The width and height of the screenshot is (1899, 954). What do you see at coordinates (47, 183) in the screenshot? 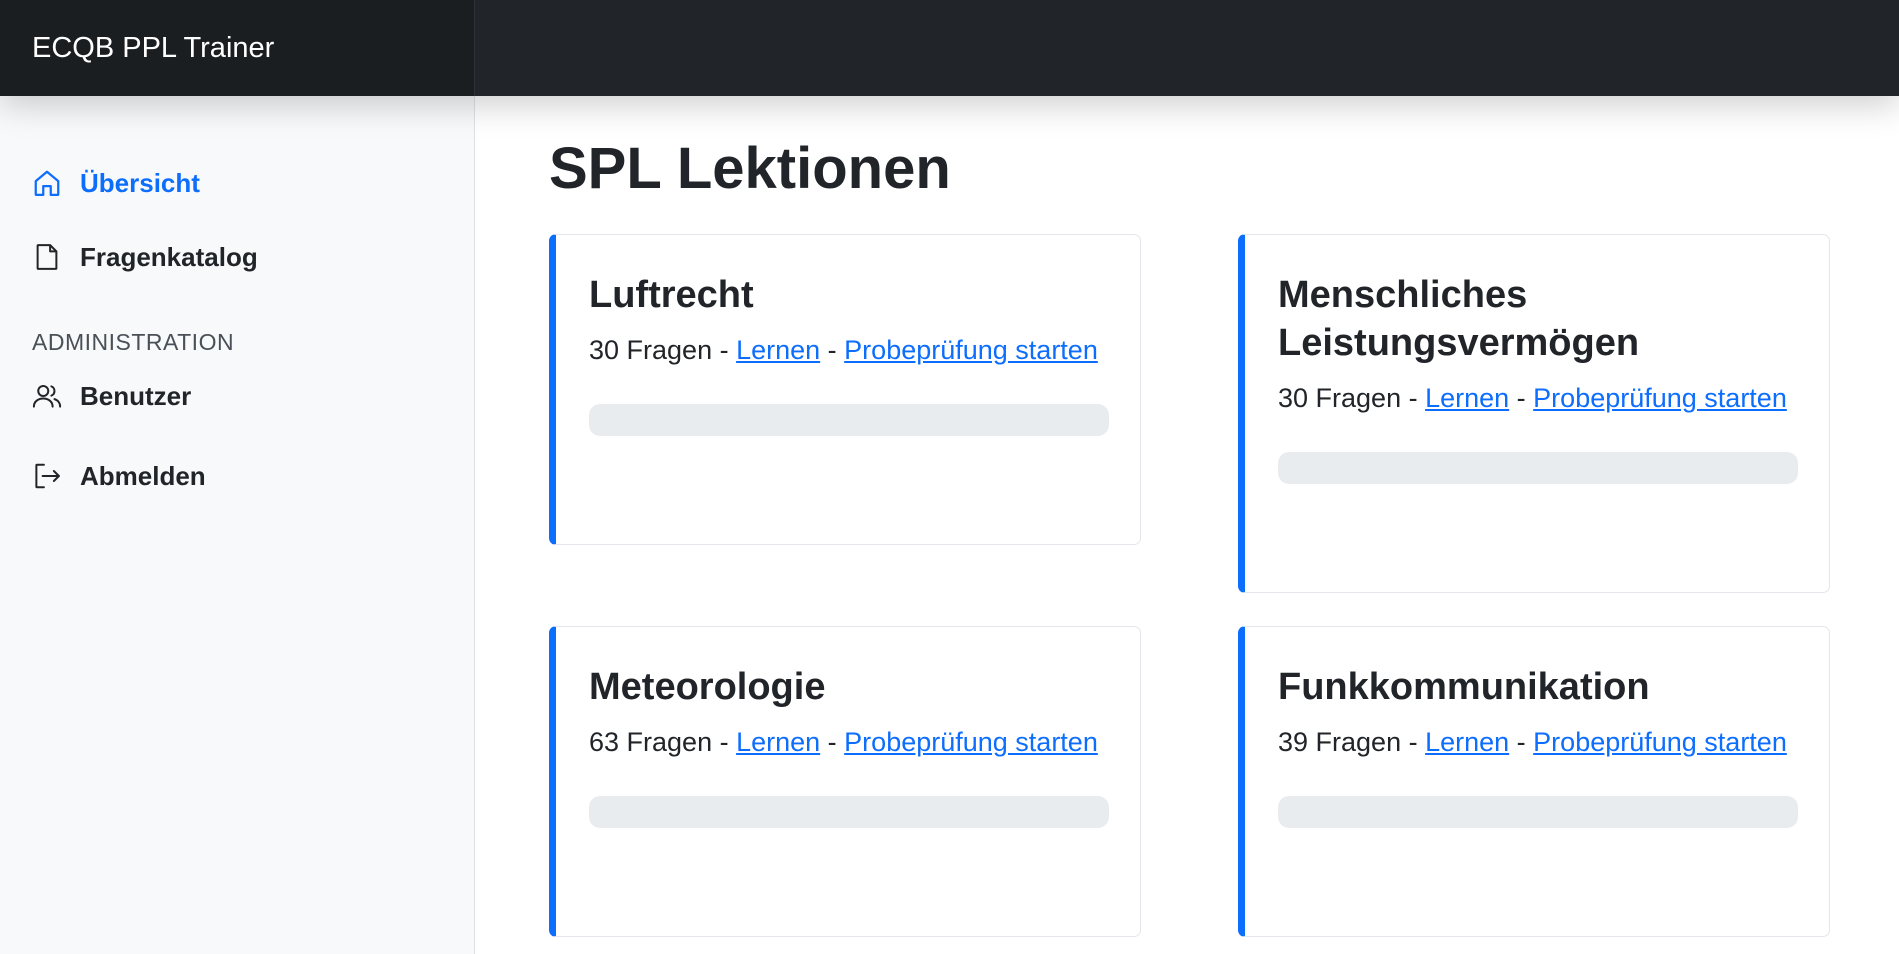
I see `home-icon` at bounding box center [47, 183].